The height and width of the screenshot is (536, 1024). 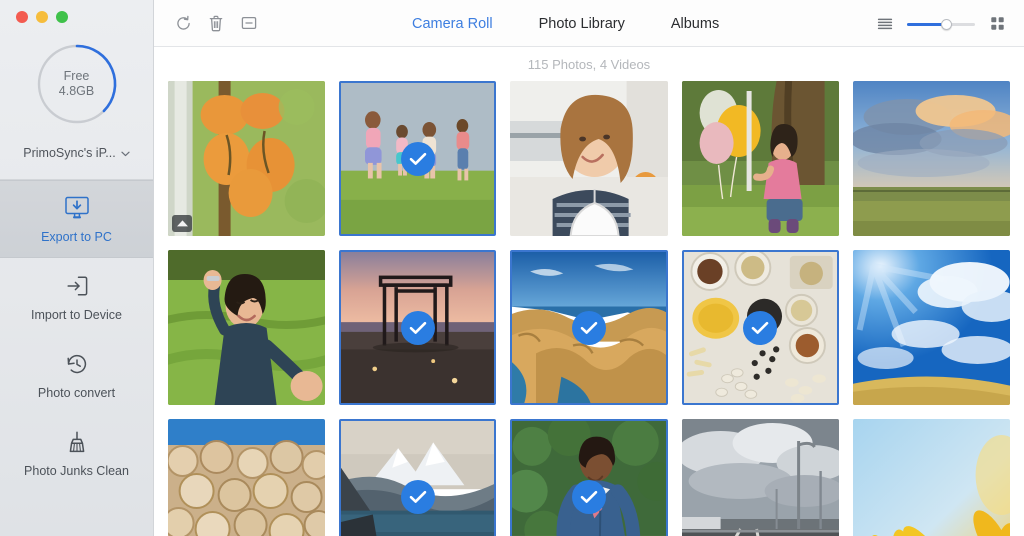 What do you see at coordinates (125, 154) in the screenshot?
I see `chevron-down-icon` at bounding box center [125, 154].